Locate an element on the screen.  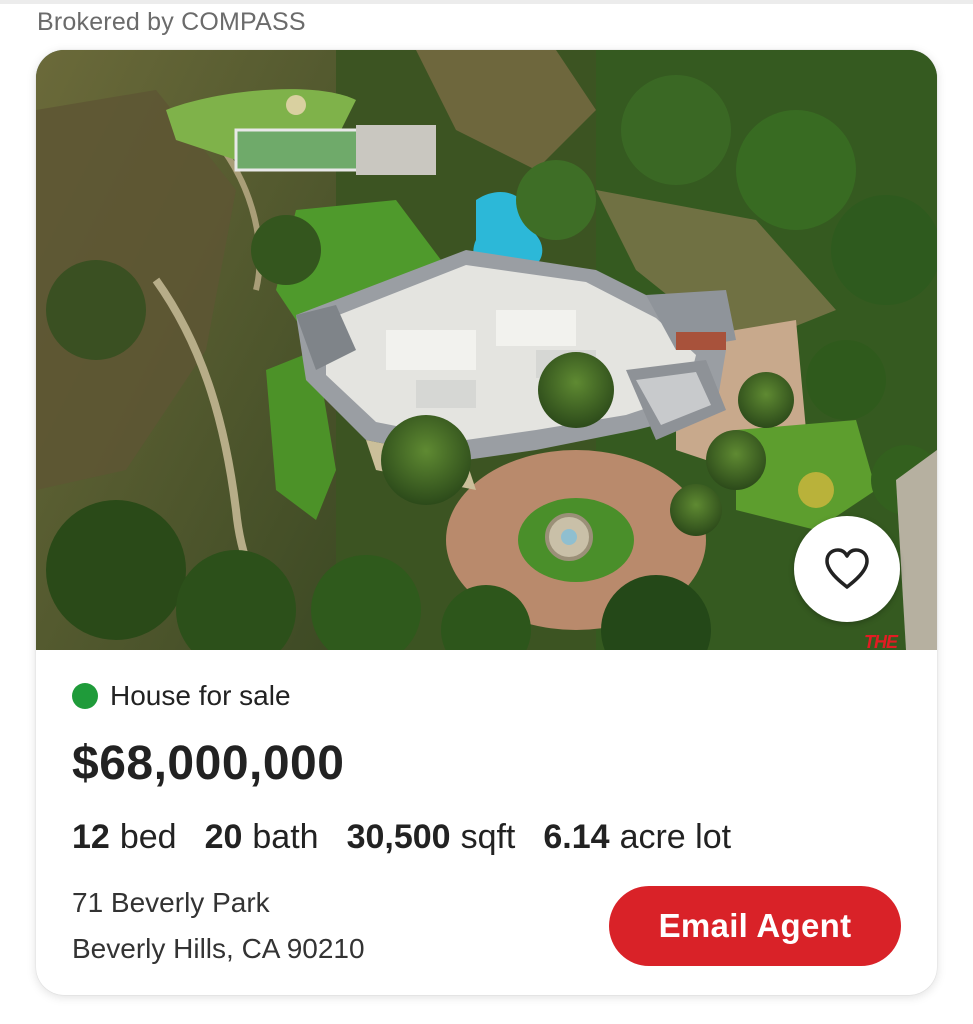
spec-value: 12 is located at coordinates (91, 837).